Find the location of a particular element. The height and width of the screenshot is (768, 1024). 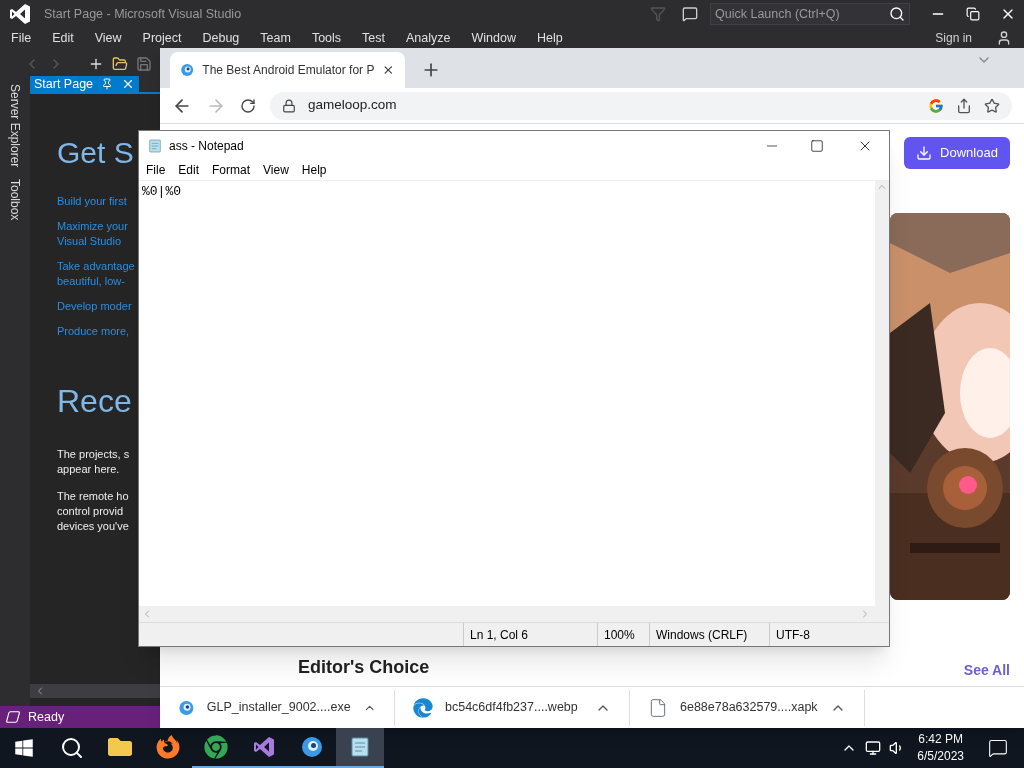

share-icon is located at coordinates (964, 105).